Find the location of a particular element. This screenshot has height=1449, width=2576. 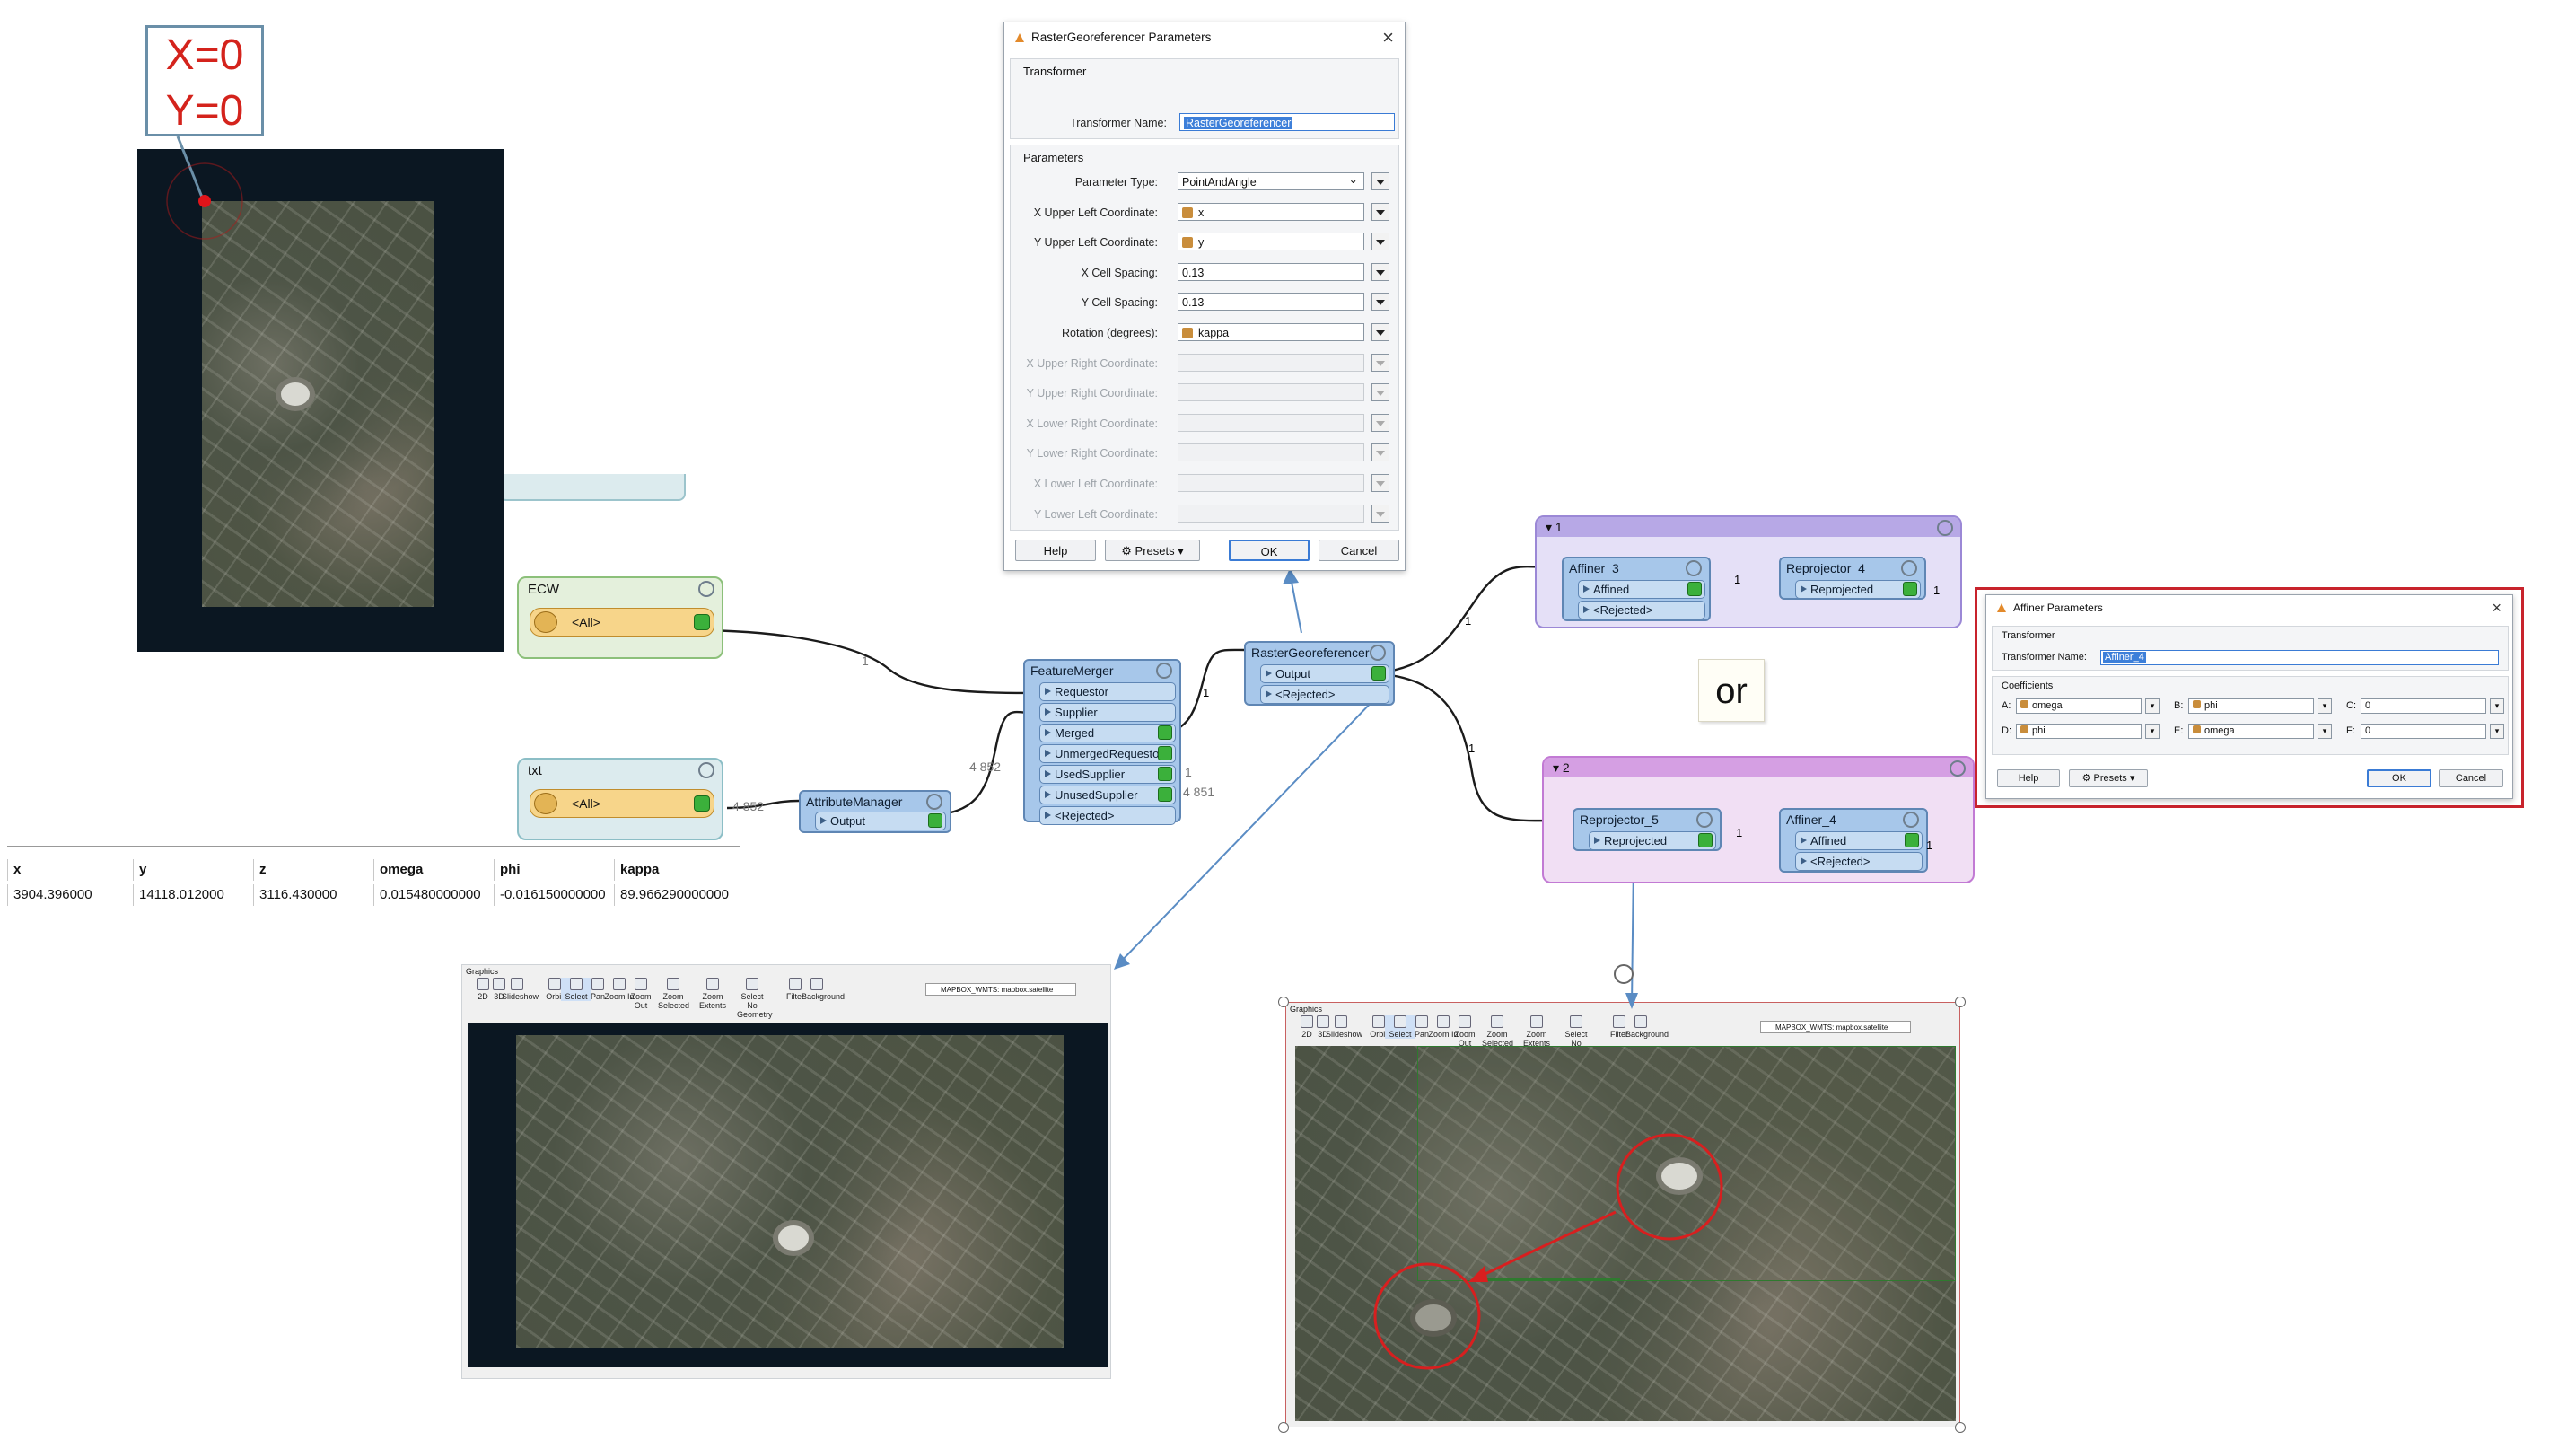

affiner-3-transformer: Affiner_3 g Affined <Rejected> is located at coordinates (1636, 589).